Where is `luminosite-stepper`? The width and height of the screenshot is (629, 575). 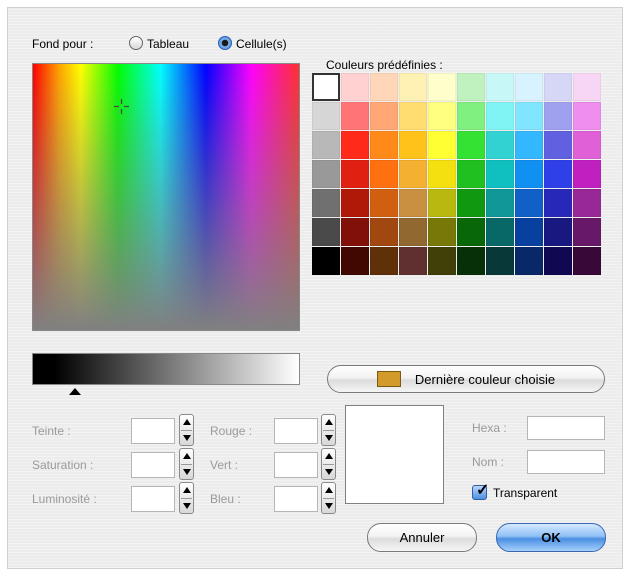 luminosite-stepper is located at coordinates (186, 498).